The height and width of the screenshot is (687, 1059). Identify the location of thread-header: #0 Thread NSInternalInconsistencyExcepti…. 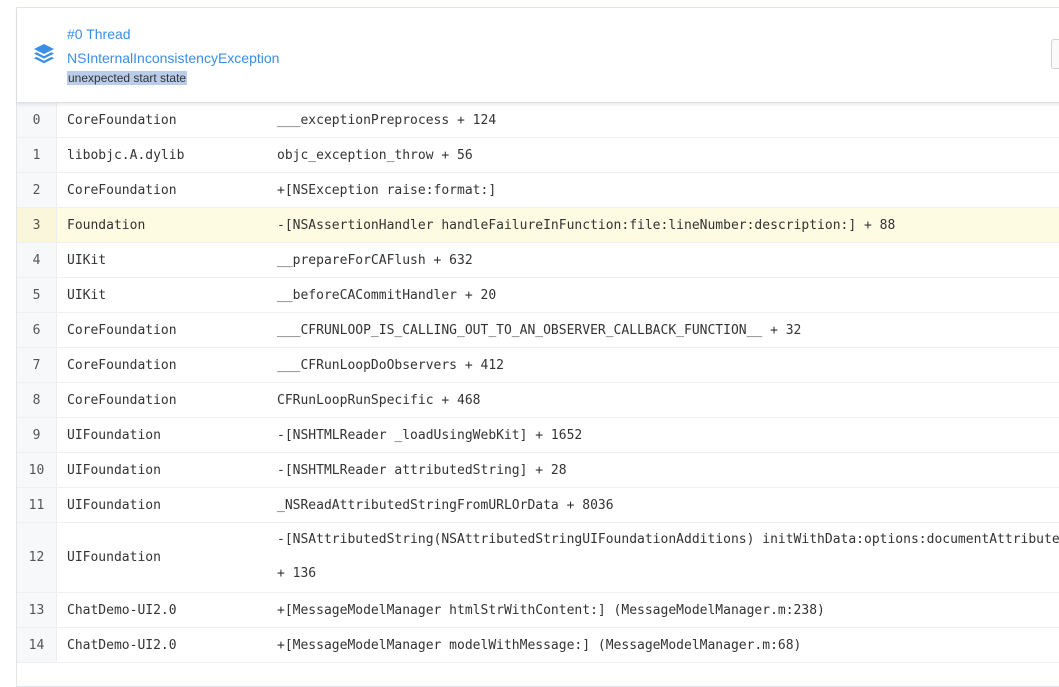
(538, 55).